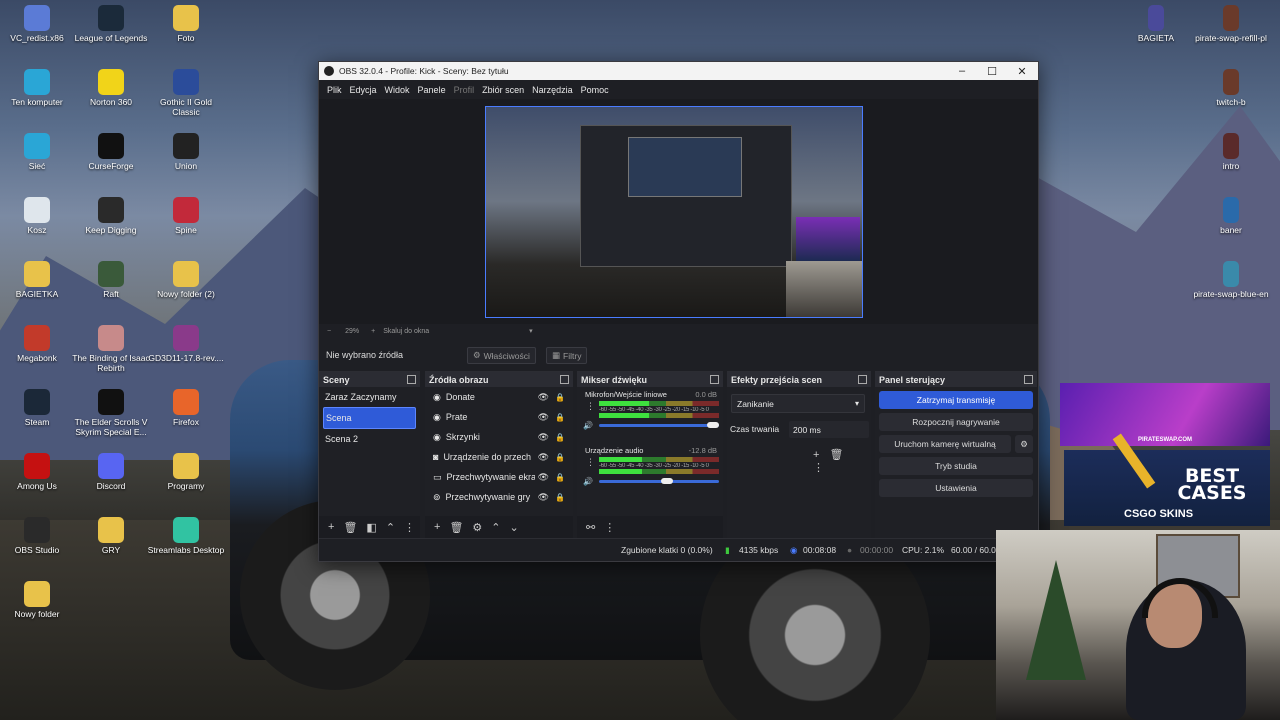 Image resolution: width=1280 pixels, height=720 pixels. Describe the element at coordinates (334, 90) in the screenshot. I see `menu-item: Plik` at that location.